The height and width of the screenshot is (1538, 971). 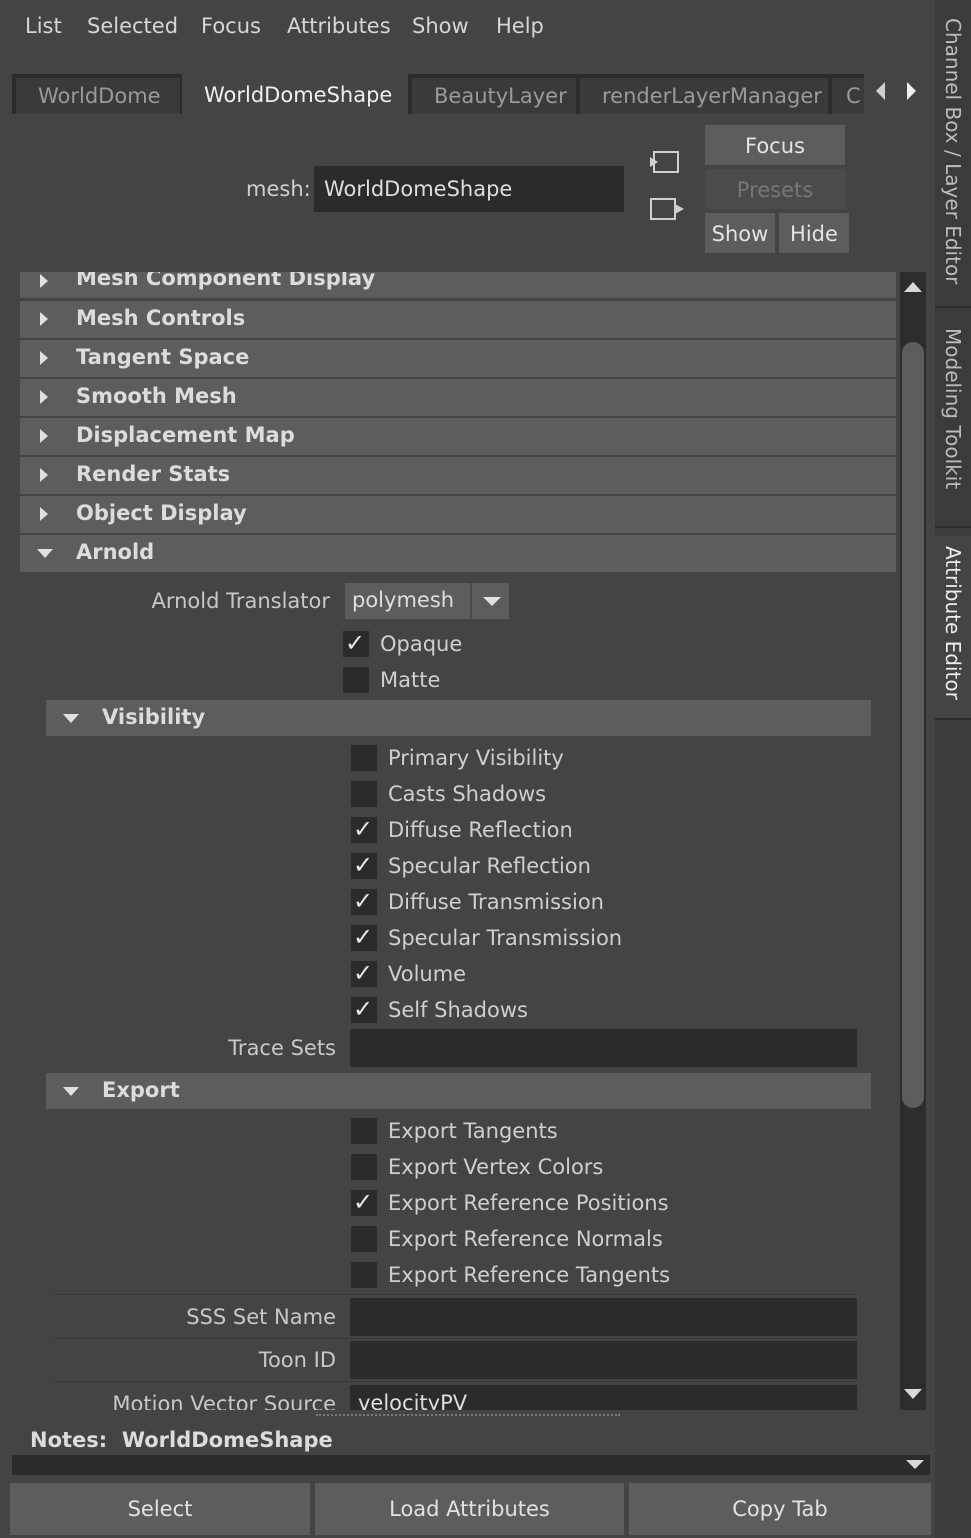 I want to click on section-tangent-space: Tangent Space, so click(x=458, y=358).